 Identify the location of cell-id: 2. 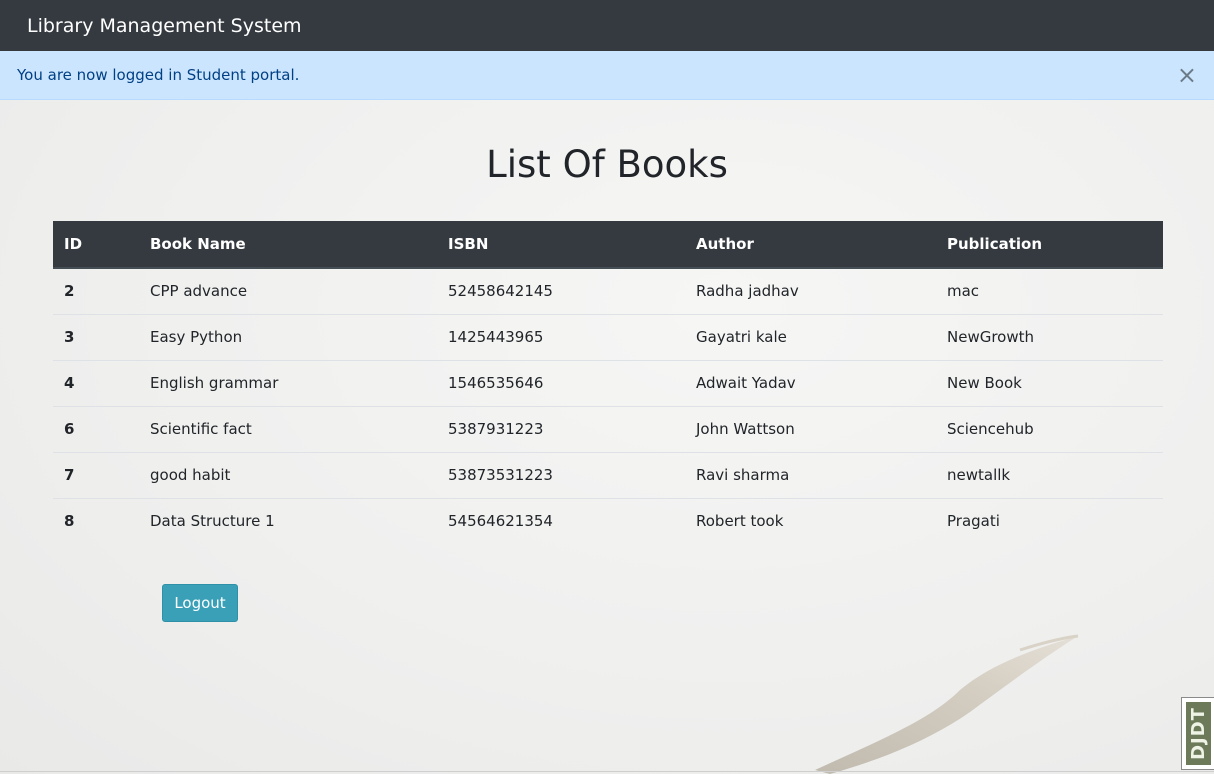
(69, 291).